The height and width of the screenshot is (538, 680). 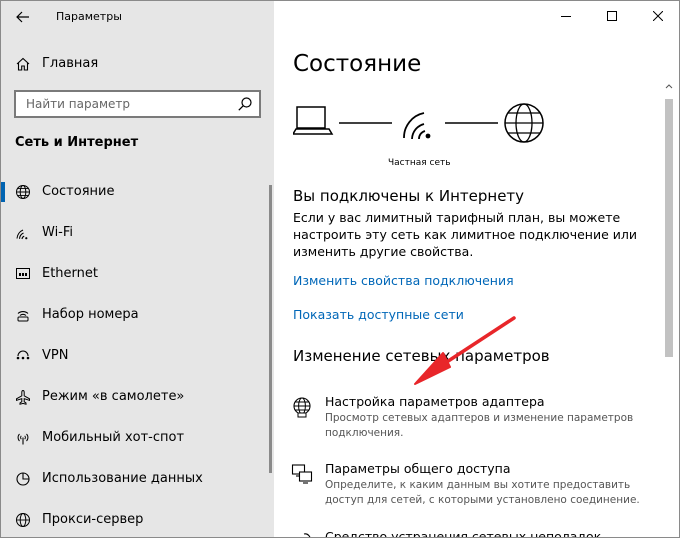 What do you see at coordinates (135, 233) in the screenshot?
I see `sidebar-item-wifi: Wi-Fi` at bounding box center [135, 233].